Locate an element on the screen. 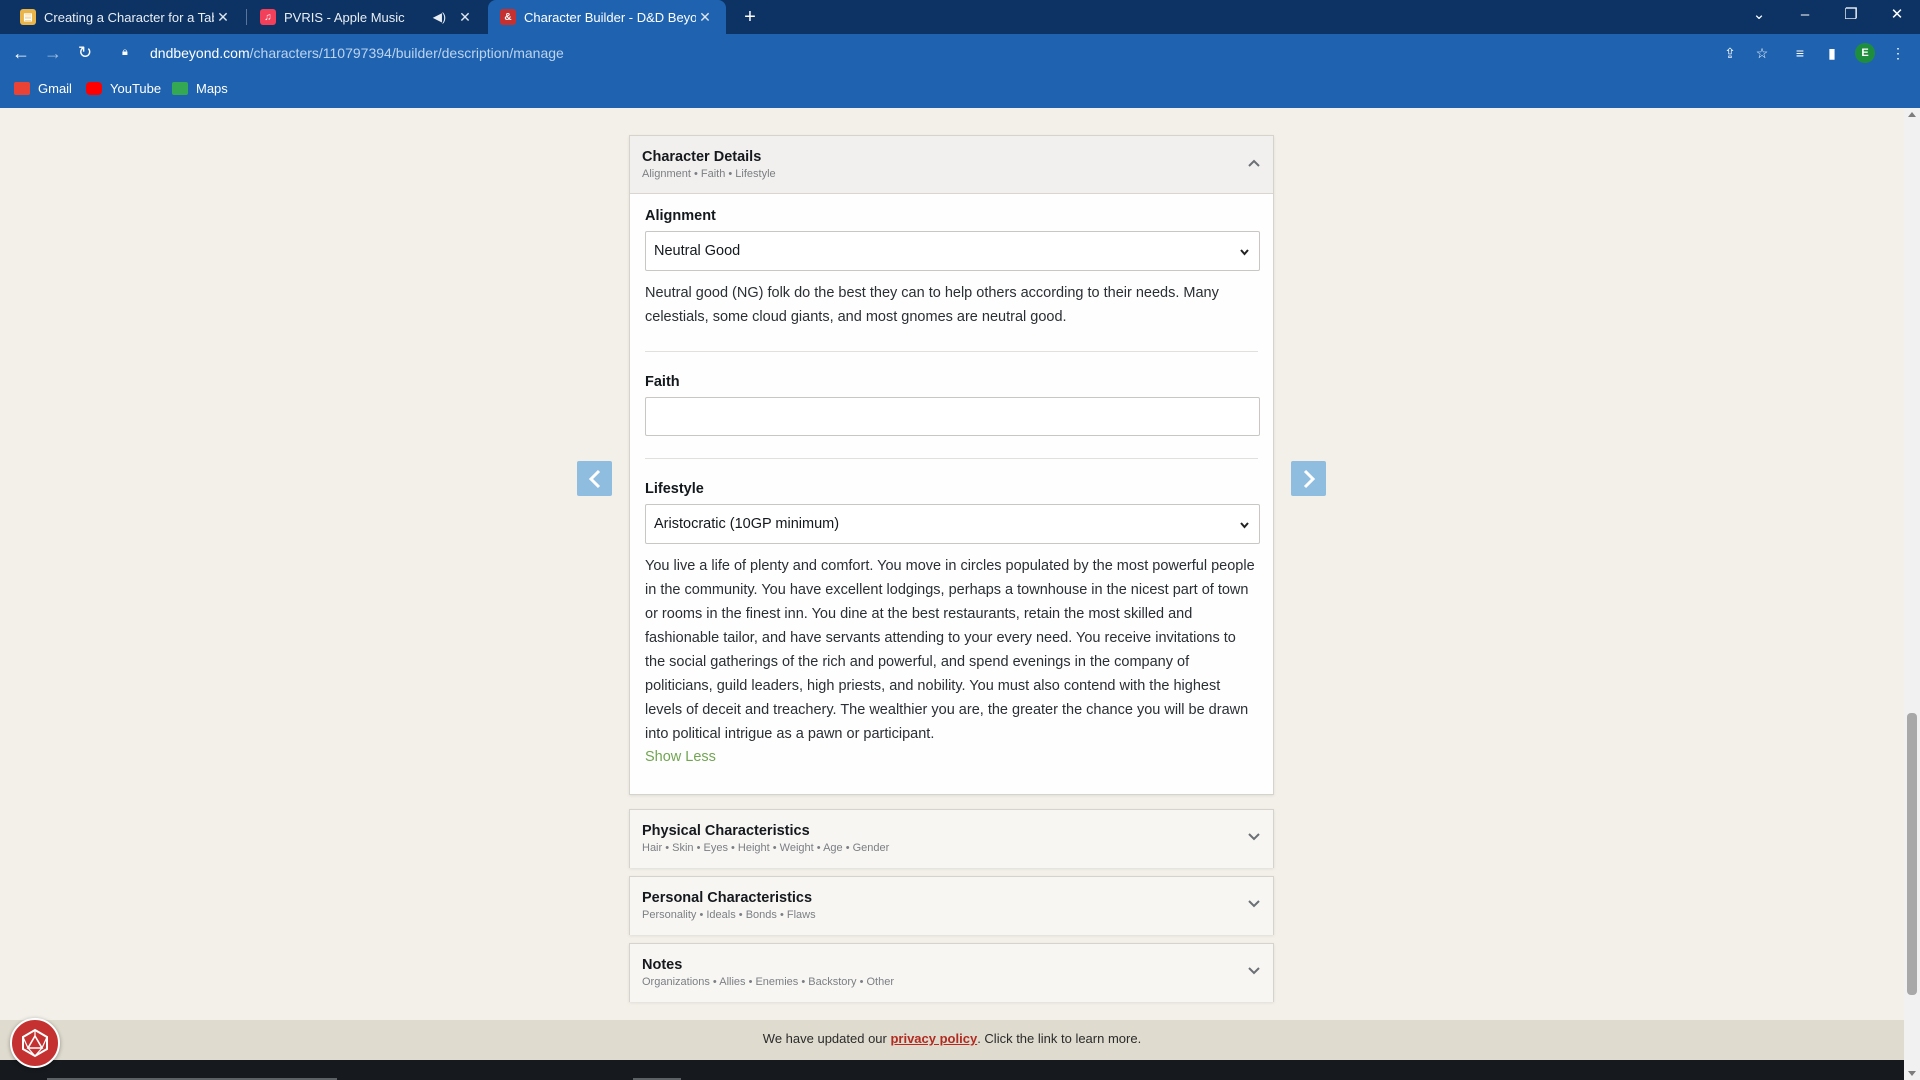 Image resolution: width=1920 pixels, height=1080 pixels. music-favicon-icon: ♫ is located at coordinates (268, 17).